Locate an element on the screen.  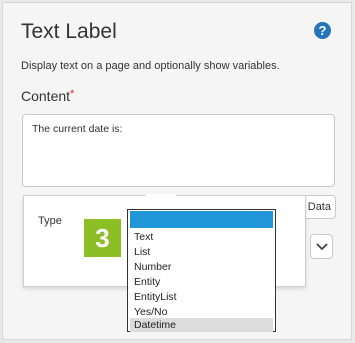
type-option-list: List is located at coordinates (201, 252).